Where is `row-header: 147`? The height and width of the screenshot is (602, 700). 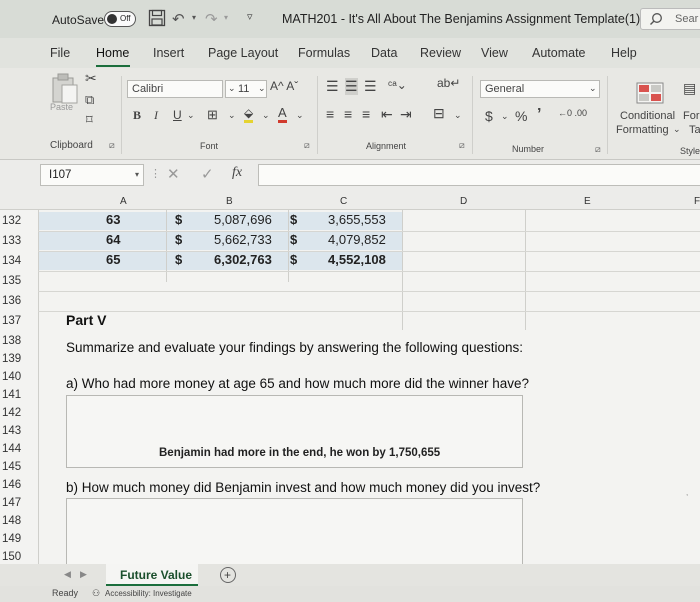
row-header: 147 is located at coordinates (19, 503).